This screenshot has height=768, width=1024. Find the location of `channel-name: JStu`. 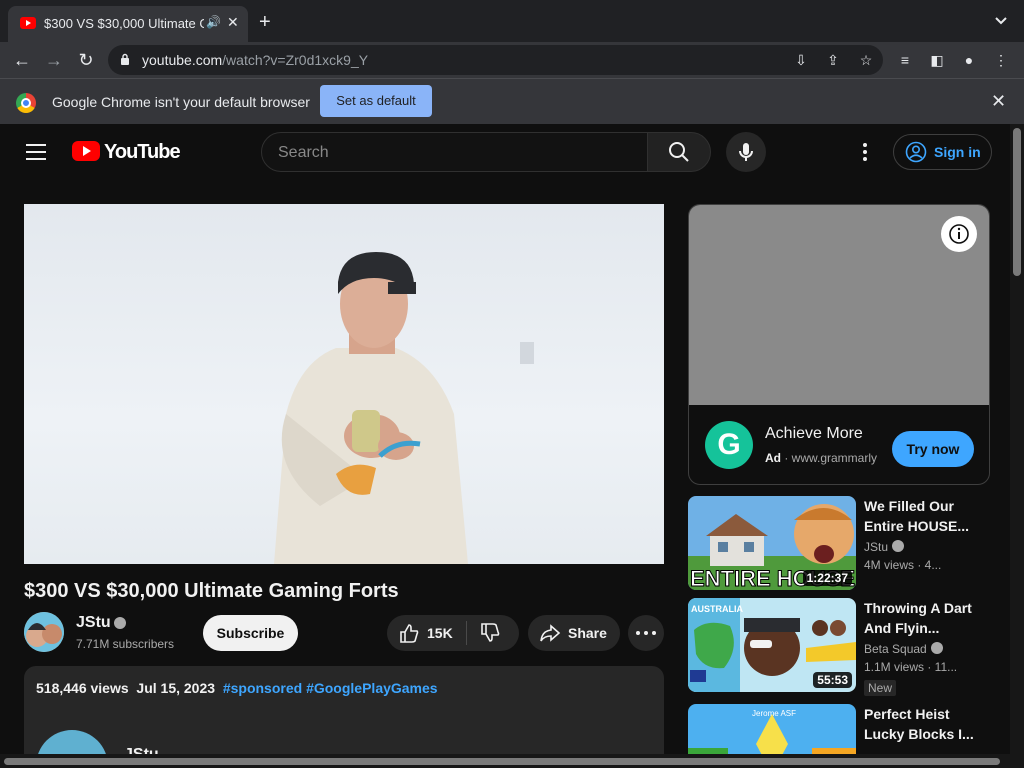

channel-name: JStu is located at coordinates (93, 623).